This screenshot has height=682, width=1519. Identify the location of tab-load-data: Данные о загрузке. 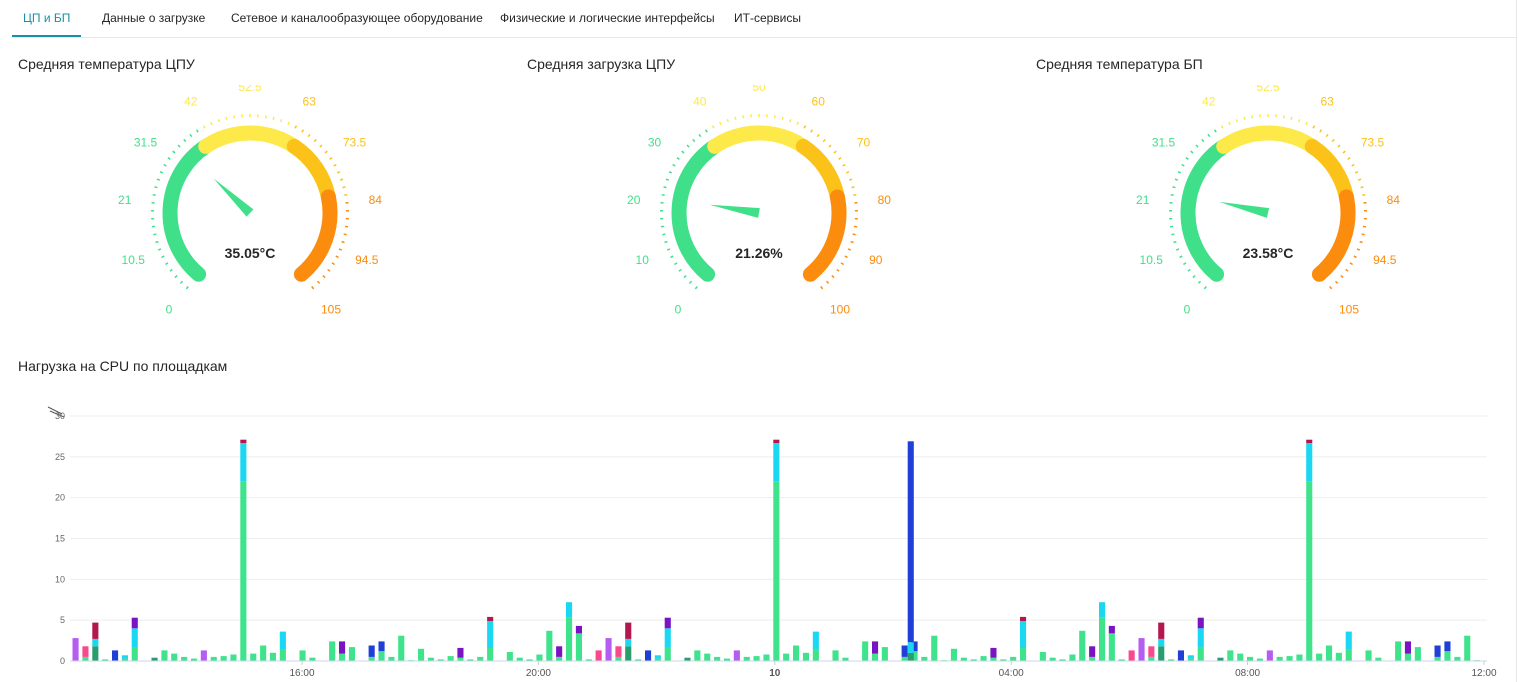
(153, 18).